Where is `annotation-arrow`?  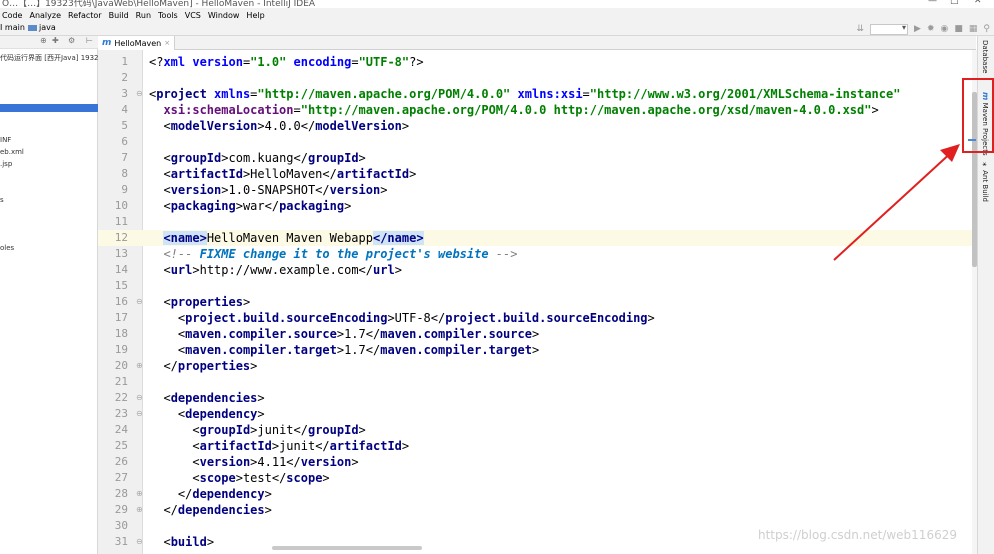 annotation-arrow is located at coordinates (896, 202).